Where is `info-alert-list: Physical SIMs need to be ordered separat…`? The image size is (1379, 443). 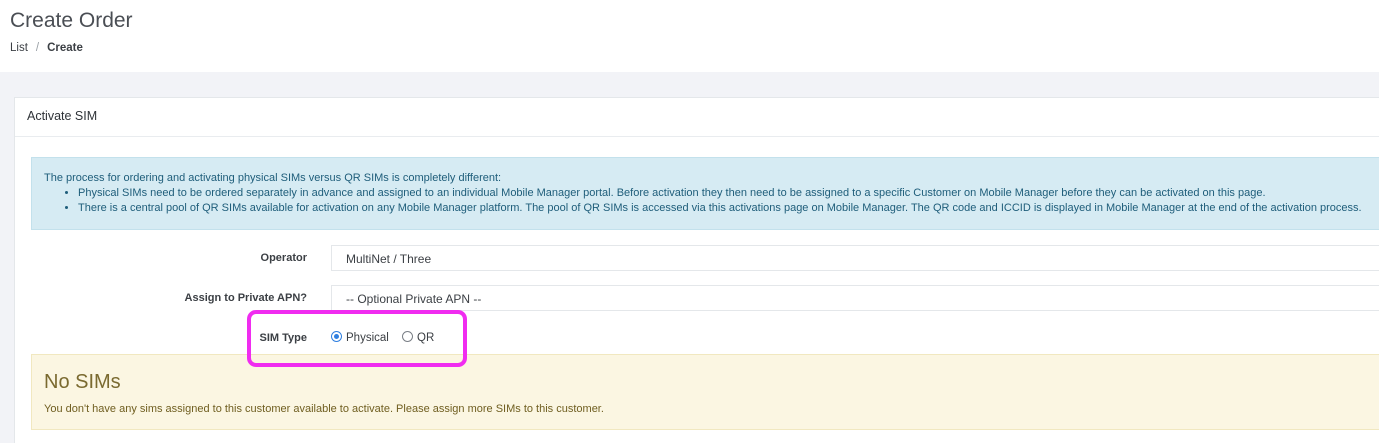 info-alert-list: Physical SIMs need to be ordered separat… is located at coordinates (720, 198).